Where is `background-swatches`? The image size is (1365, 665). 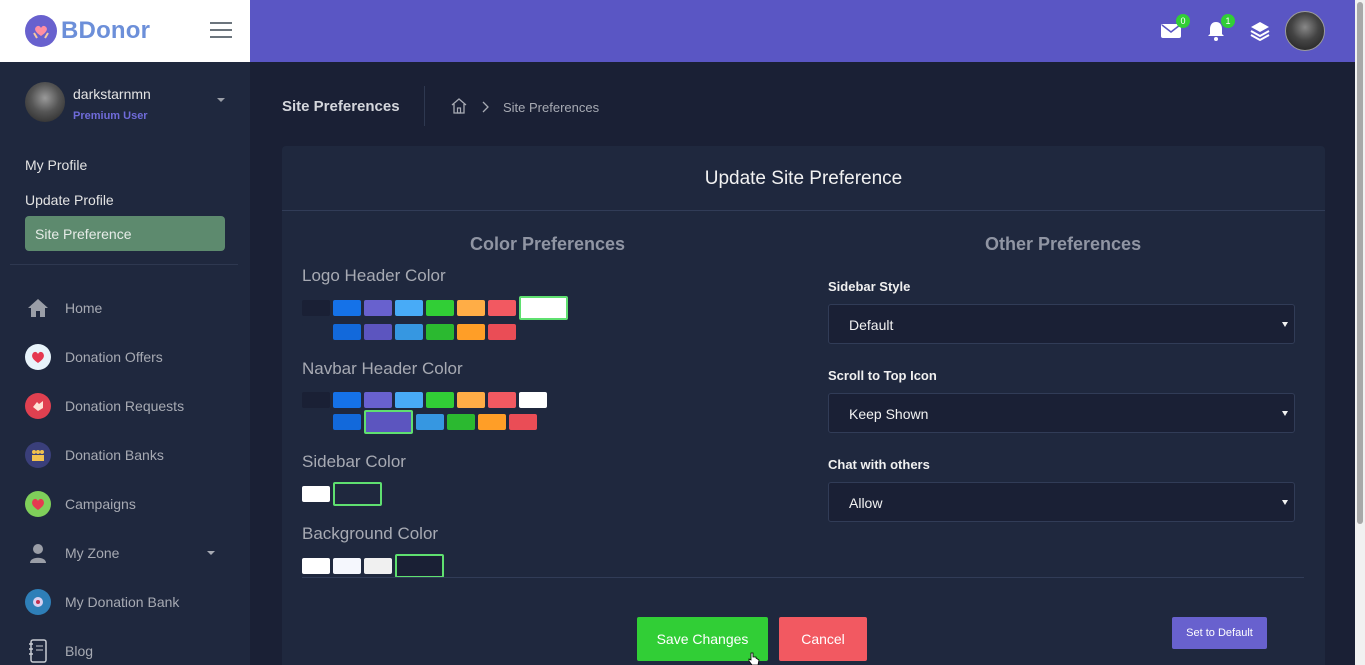 background-swatches is located at coordinates (374, 566).